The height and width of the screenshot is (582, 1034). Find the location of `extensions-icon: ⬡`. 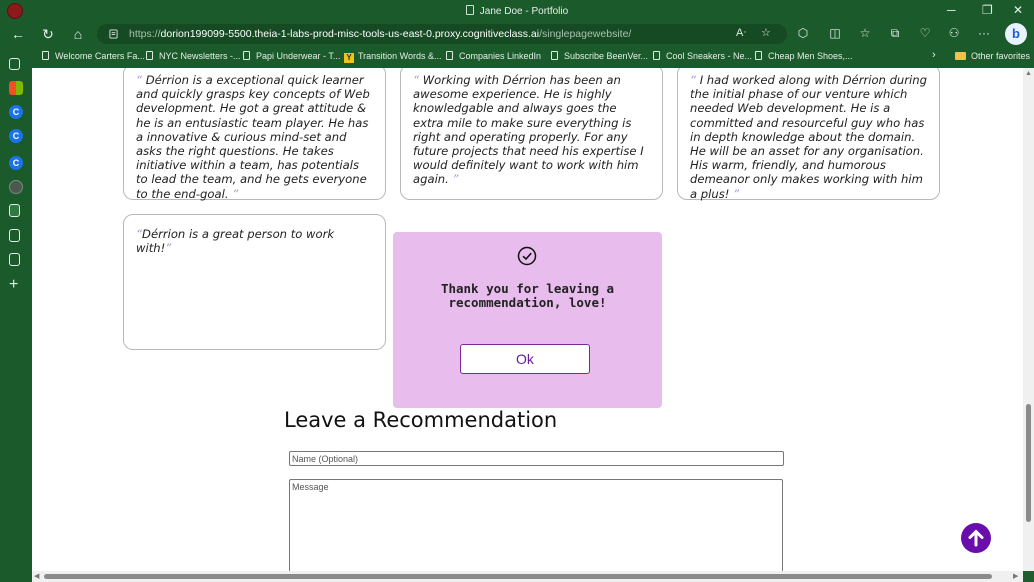

extensions-icon: ⬡ is located at coordinates (803, 33).